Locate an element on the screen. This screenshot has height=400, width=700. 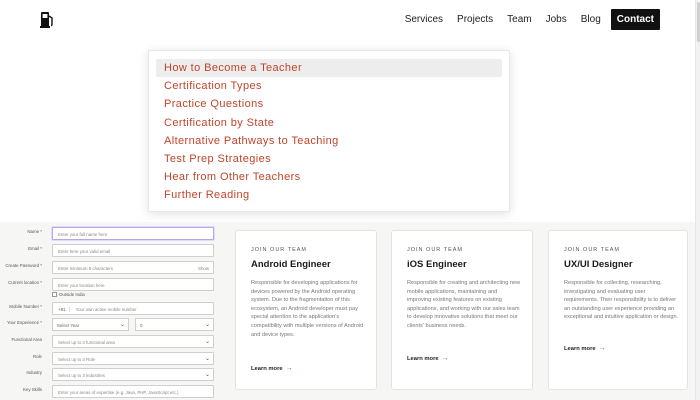
role-select: Select up to 3 Role ⌄ is located at coordinates (133, 358).